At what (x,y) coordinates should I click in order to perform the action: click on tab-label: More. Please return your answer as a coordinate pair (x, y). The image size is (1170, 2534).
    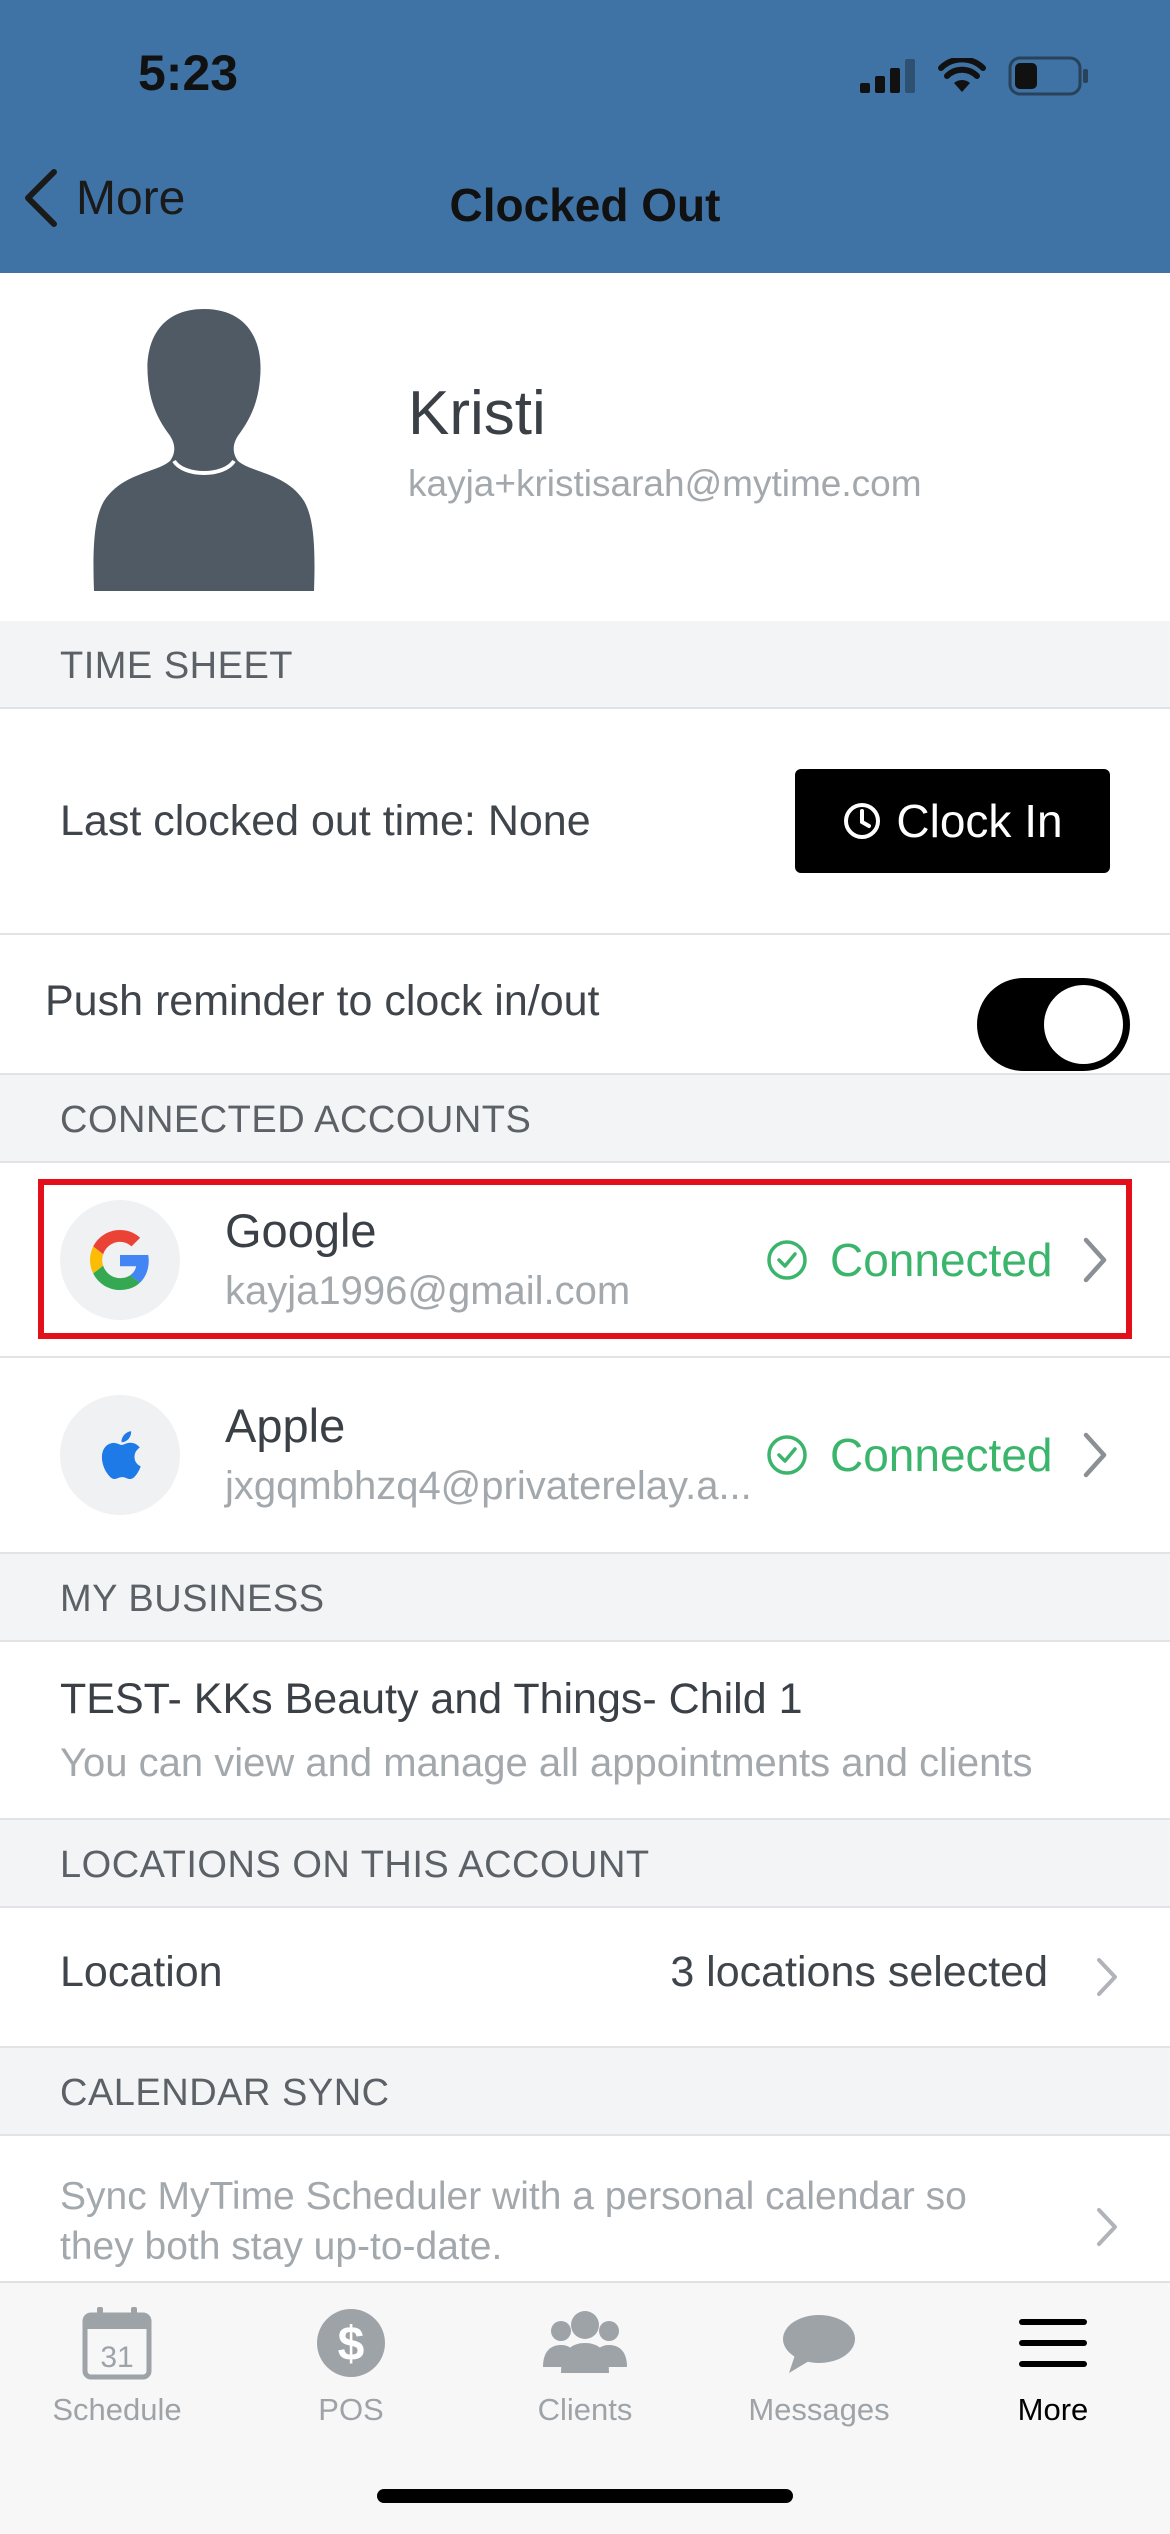
    Looking at the image, I should click on (1053, 2409).